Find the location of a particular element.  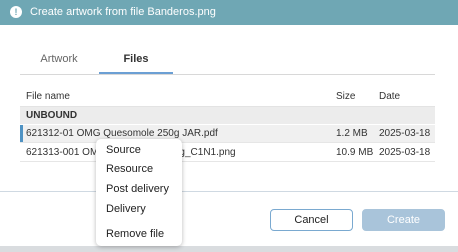

menu-item-source: Source is located at coordinates (123, 150).